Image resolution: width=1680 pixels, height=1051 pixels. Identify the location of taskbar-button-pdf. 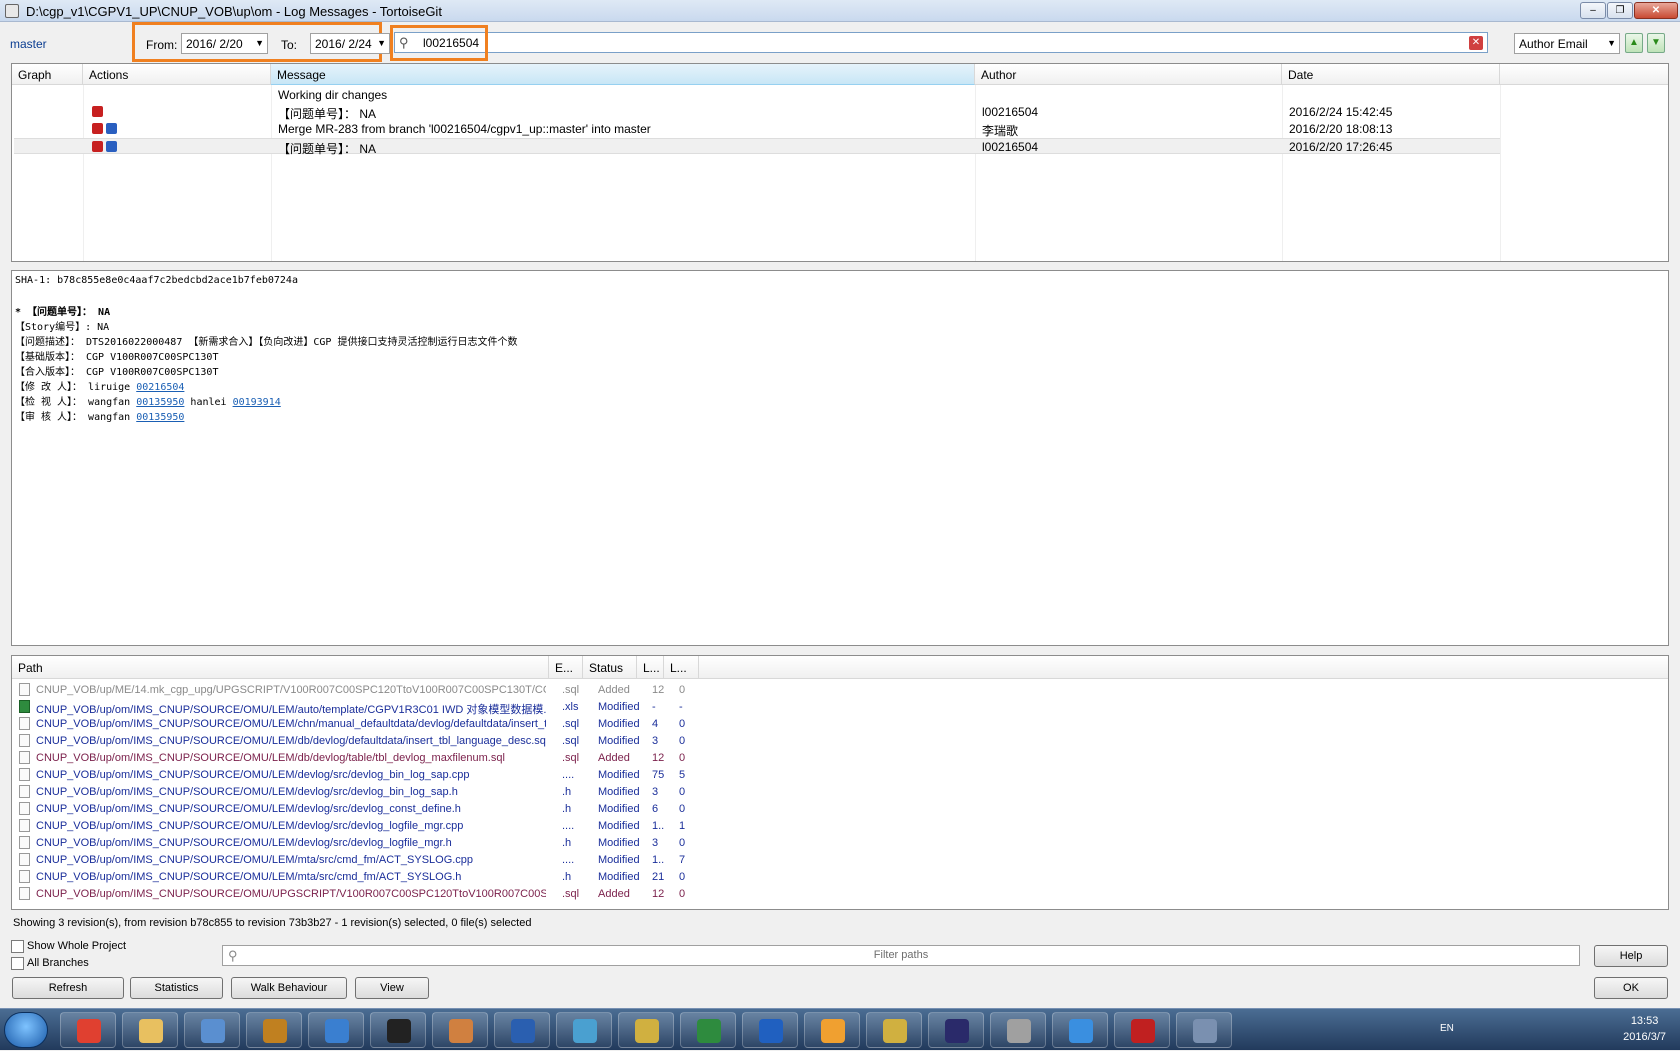
(1142, 1030).